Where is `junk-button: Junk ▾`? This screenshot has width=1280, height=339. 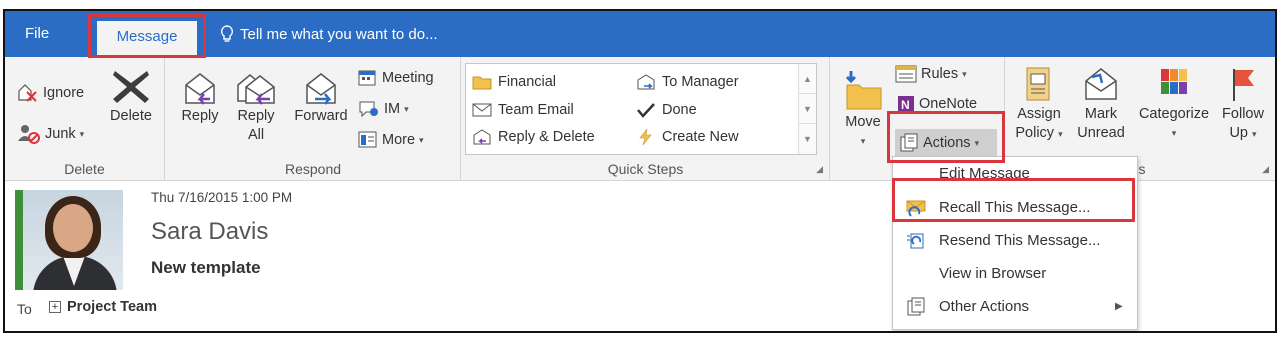 junk-button: Junk ▾ is located at coordinates (50, 134).